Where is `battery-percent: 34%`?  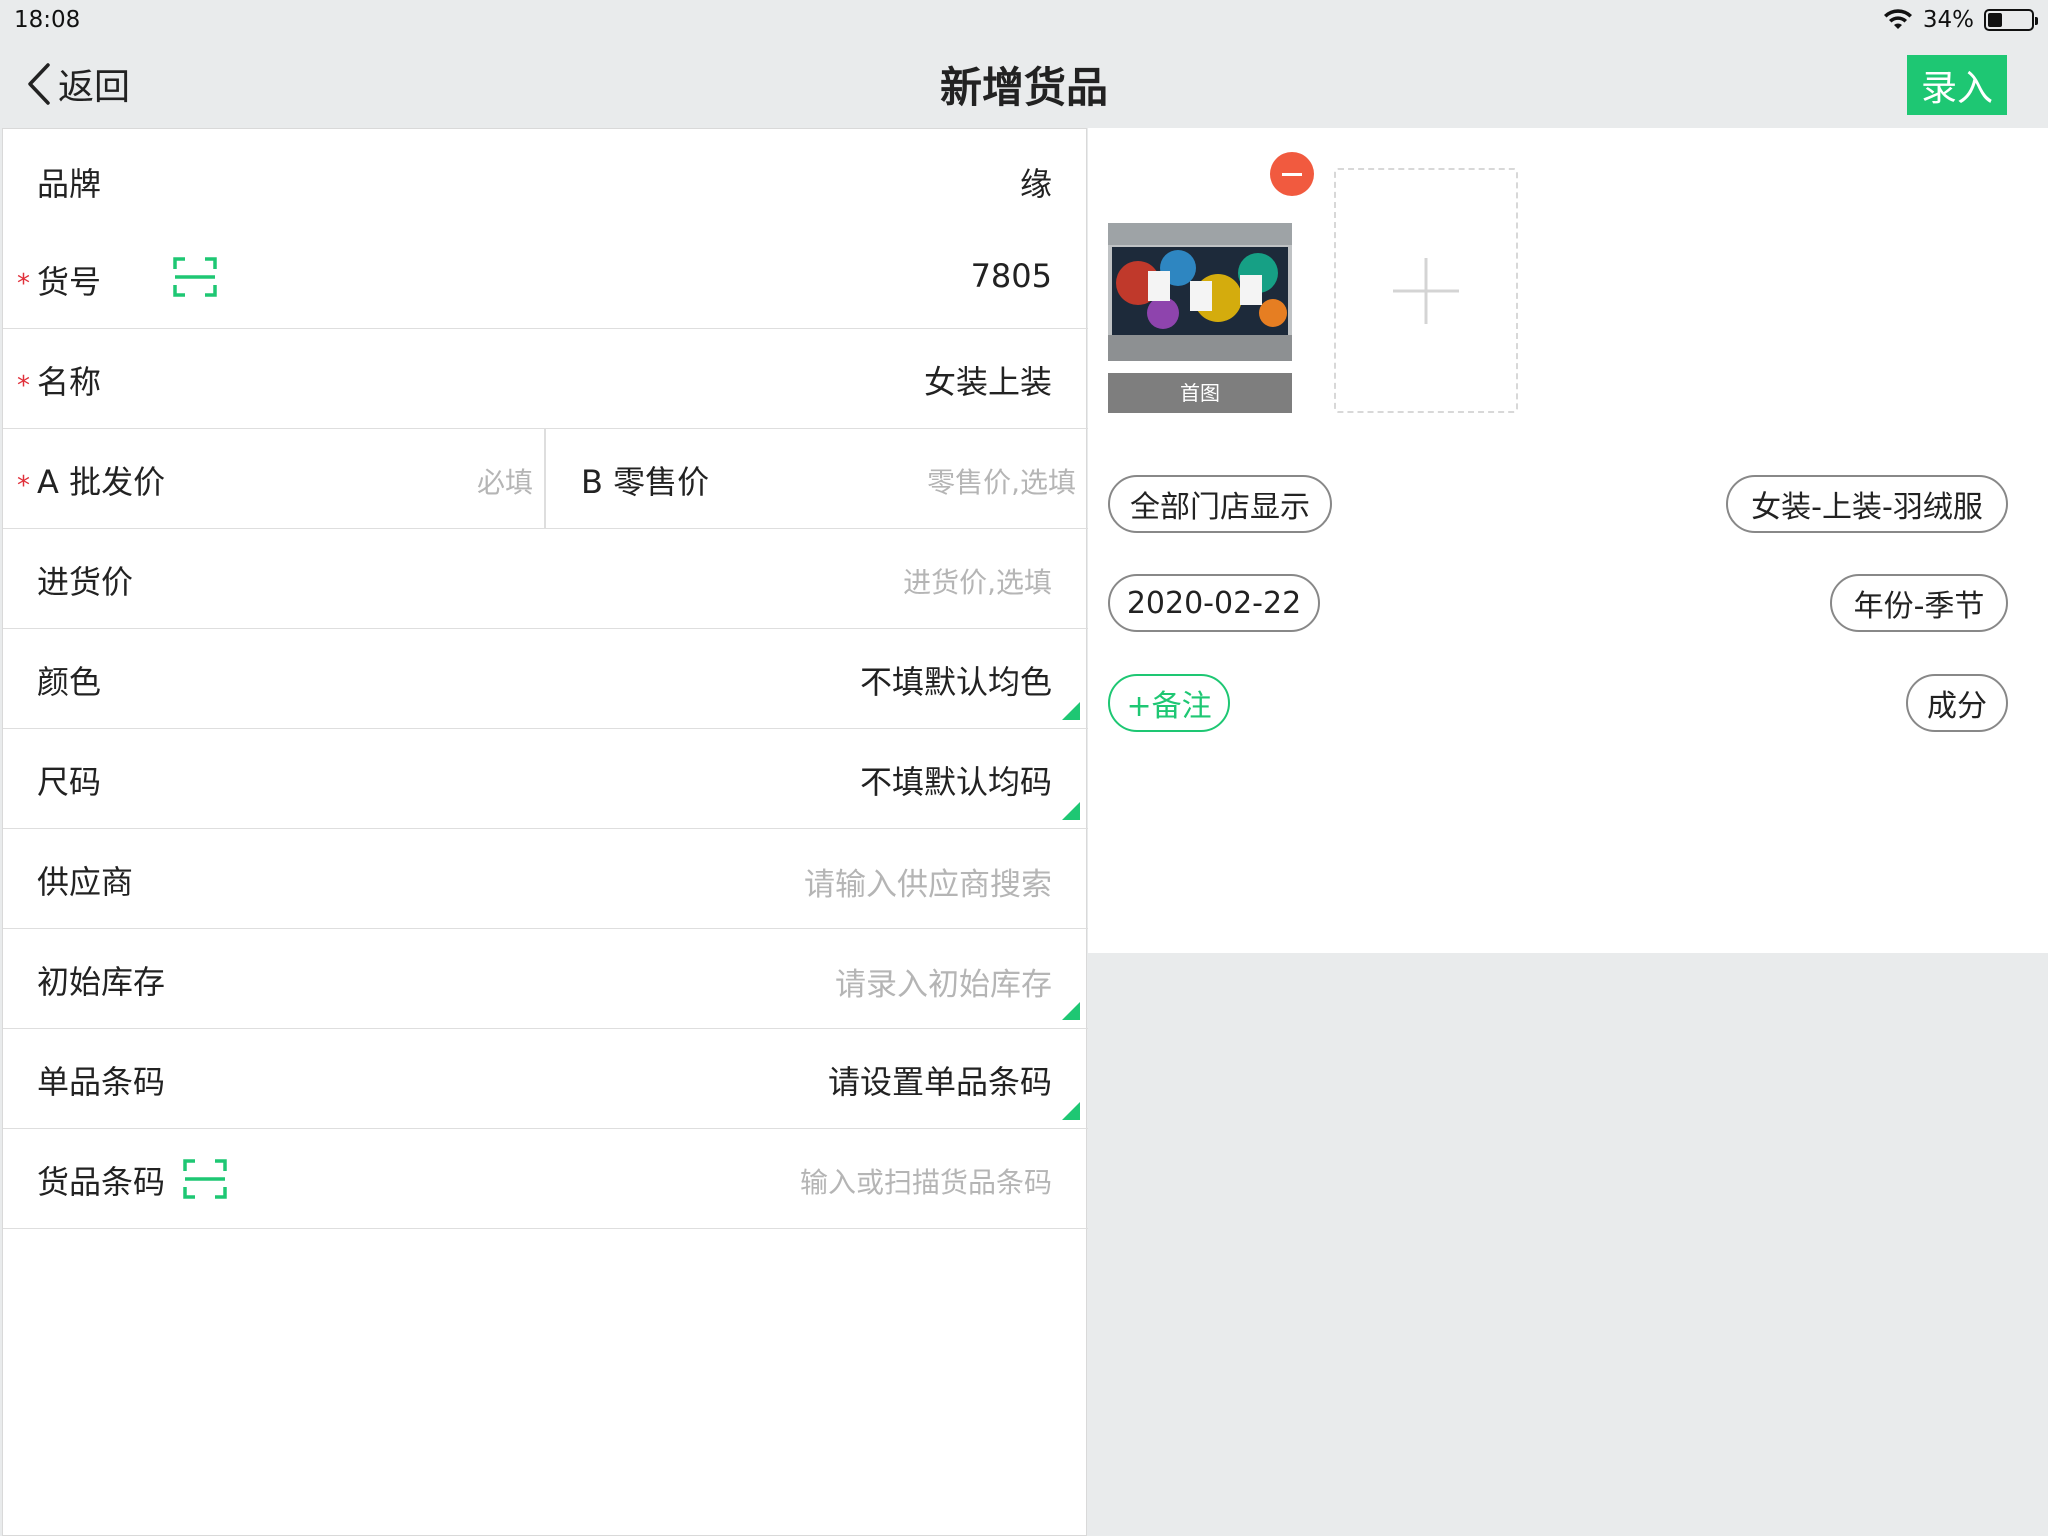 battery-percent: 34% is located at coordinates (1948, 20).